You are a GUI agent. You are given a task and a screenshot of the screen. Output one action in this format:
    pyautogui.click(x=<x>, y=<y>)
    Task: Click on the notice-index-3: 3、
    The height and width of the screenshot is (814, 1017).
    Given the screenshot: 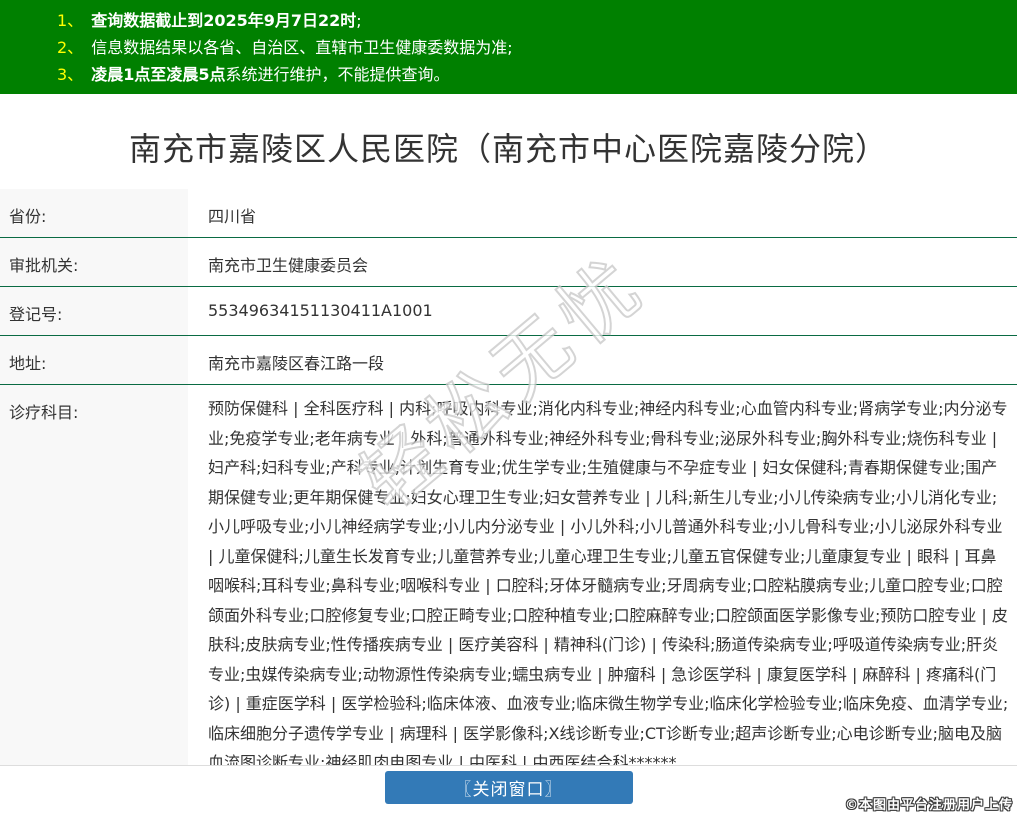 What is the action you would take?
    pyautogui.click(x=70, y=74)
    